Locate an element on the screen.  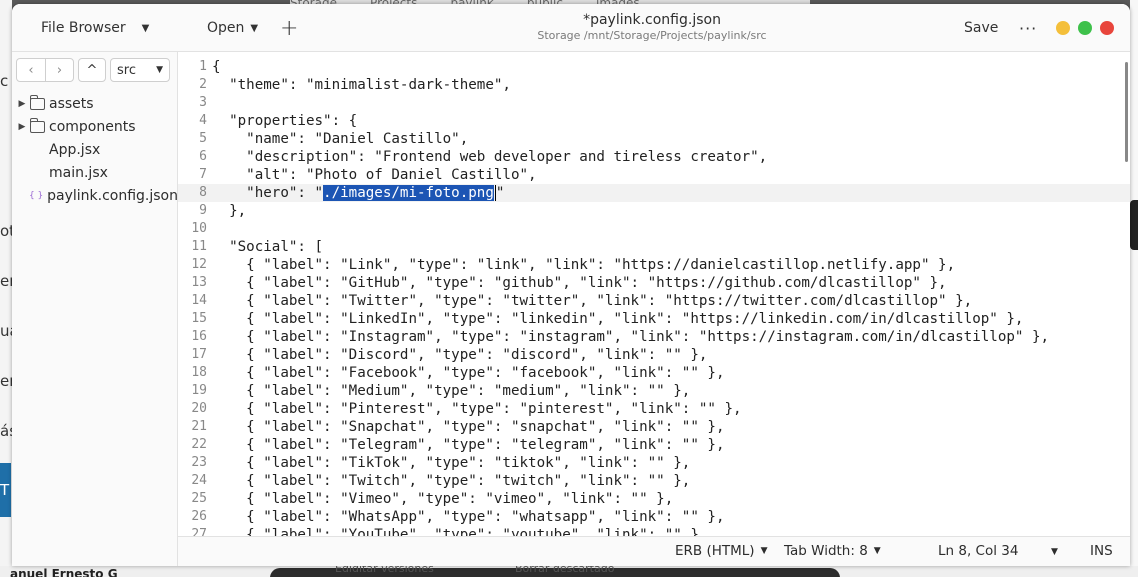
text-selection: ./images/mi-foto.png is located at coordinates (408, 193).